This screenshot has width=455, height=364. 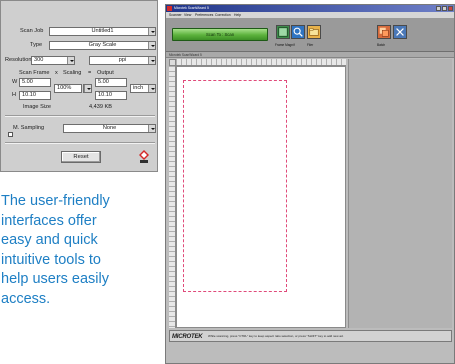 I want to click on type-value: Gray Scale, so click(x=102, y=45).